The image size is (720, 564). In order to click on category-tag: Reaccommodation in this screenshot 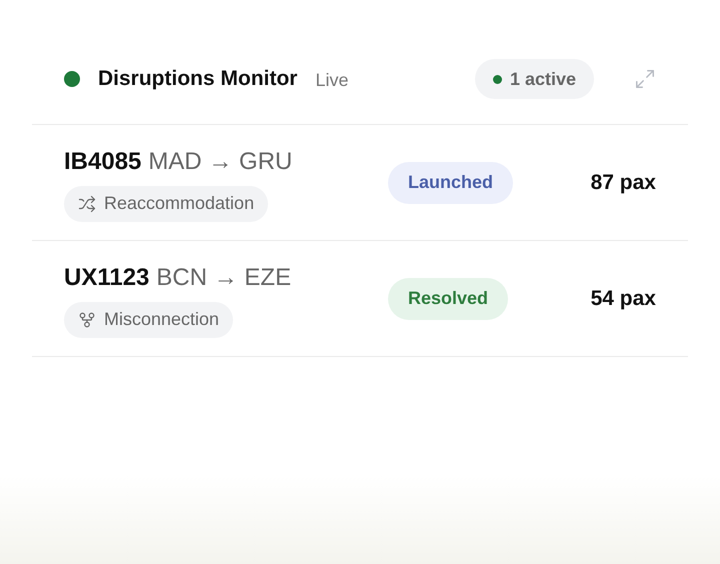, I will do `click(166, 204)`.